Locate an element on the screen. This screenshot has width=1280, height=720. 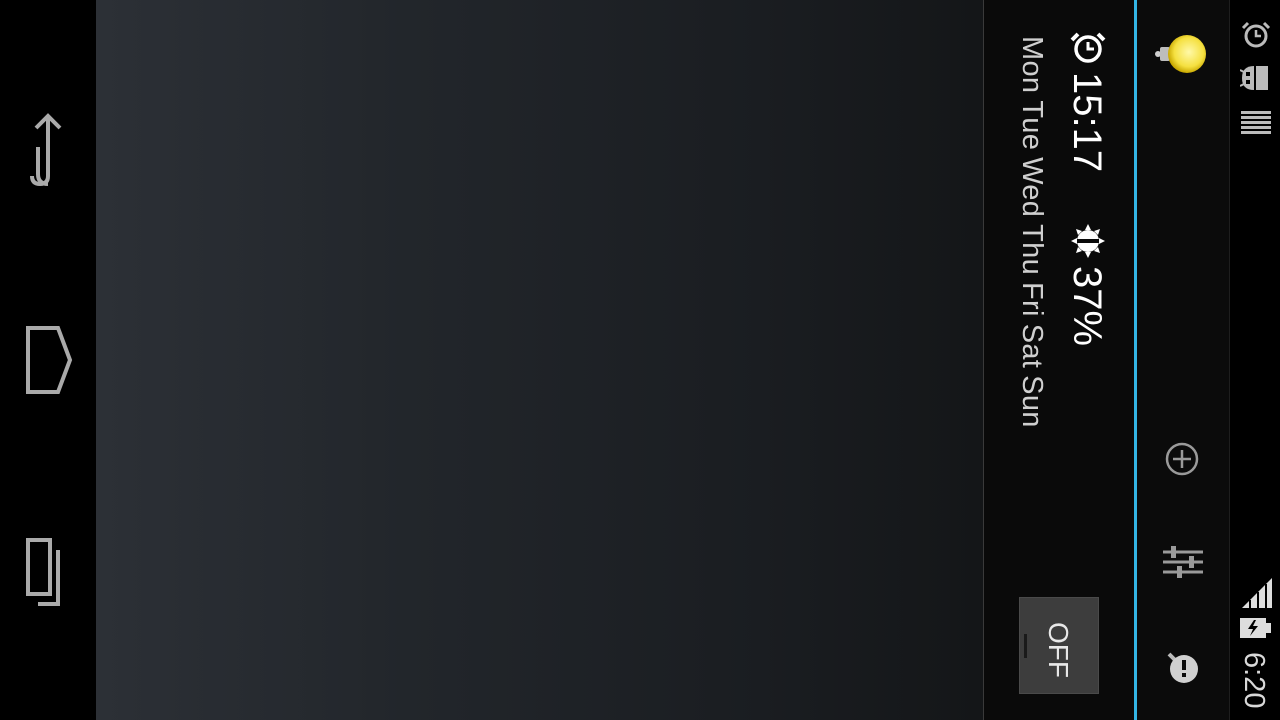
day-label: Wed is located at coordinates (1032, 187).